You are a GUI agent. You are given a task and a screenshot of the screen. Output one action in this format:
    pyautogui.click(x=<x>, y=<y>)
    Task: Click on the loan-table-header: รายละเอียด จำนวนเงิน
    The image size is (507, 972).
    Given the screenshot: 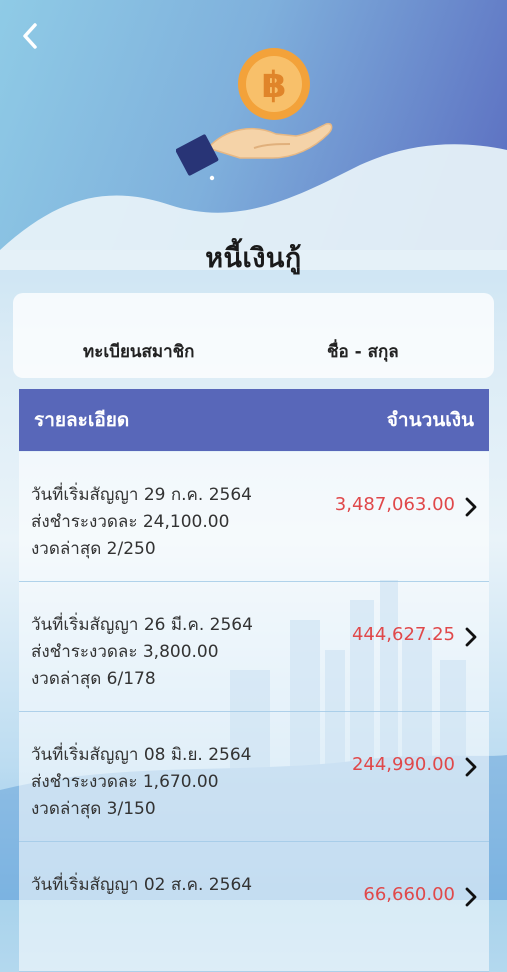 What is the action you would take?
    pyautogui.click(x=254, y=420)
    